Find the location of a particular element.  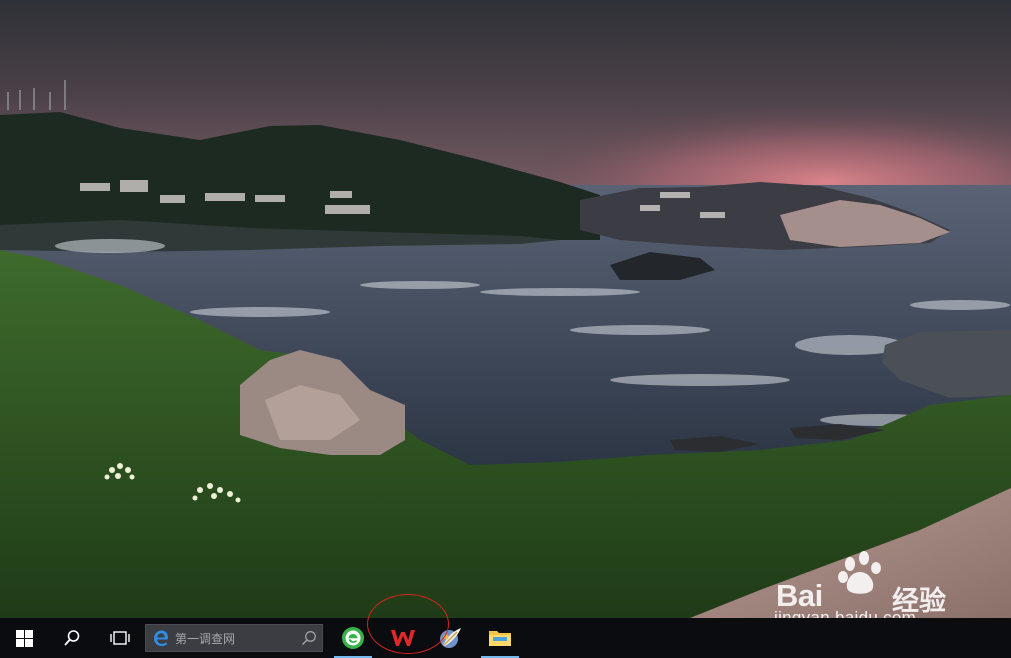

magnifier-icon is located at coordinates (309, 638).